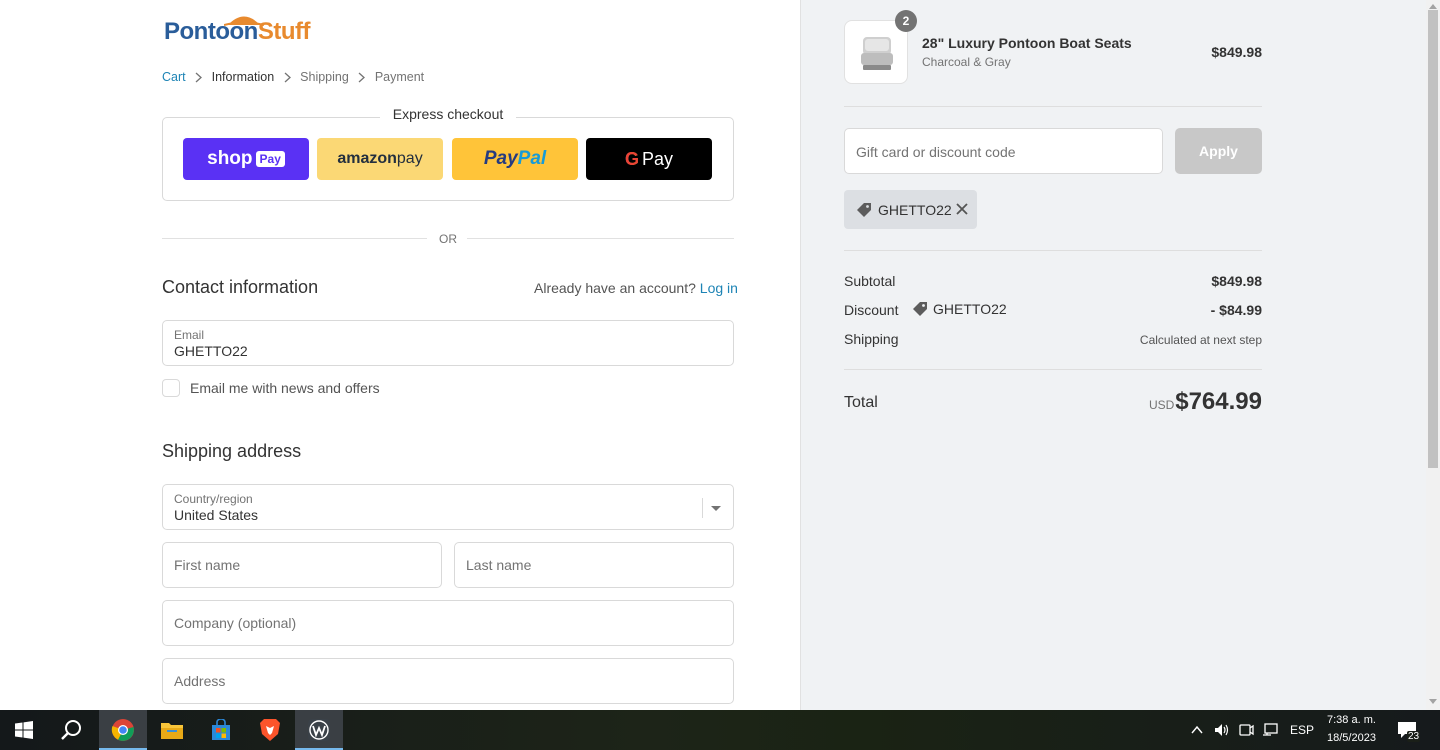 Image resolution: width=1440 pixels, height=750 pixels. Describe the element at coordinates (448, 623) in the screenshot. I see `company-field: Company (optional)` at that location.